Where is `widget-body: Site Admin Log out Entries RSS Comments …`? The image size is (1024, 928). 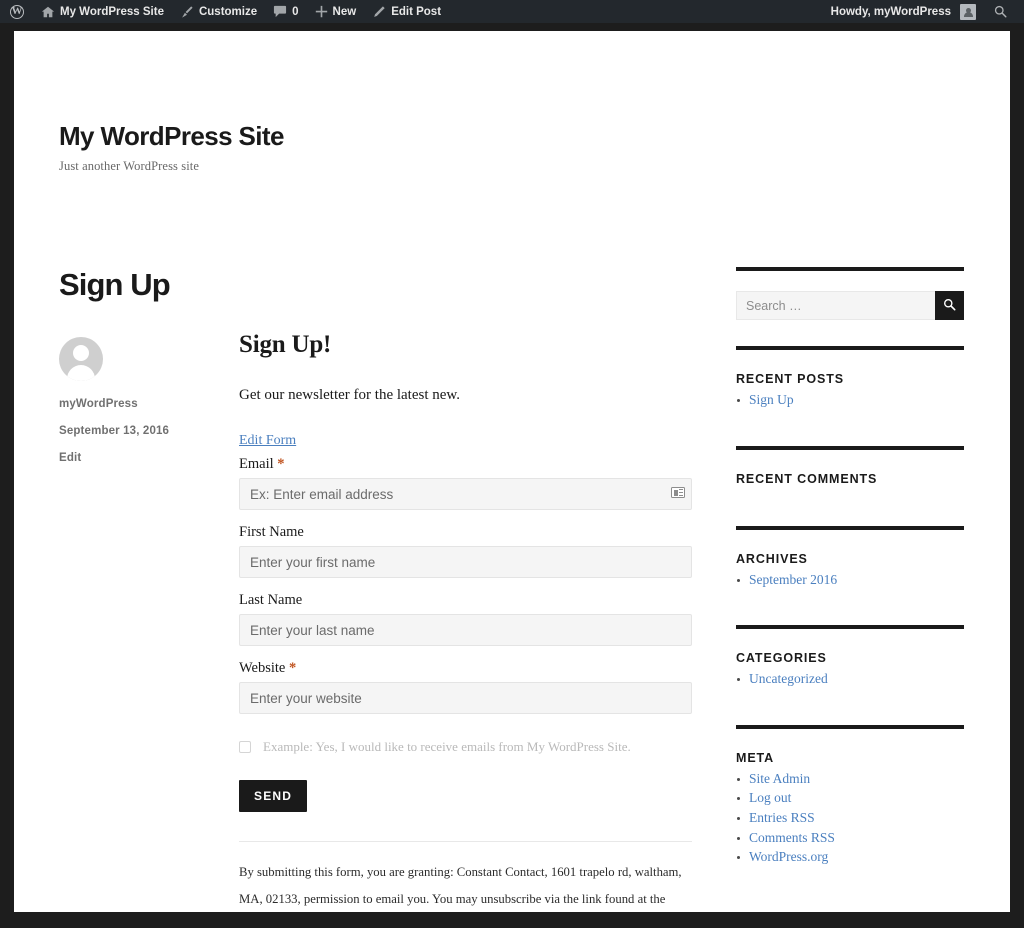 widget-body: Site Admin Log out Entries RSS Comments … is located at coordinates (850, 815).